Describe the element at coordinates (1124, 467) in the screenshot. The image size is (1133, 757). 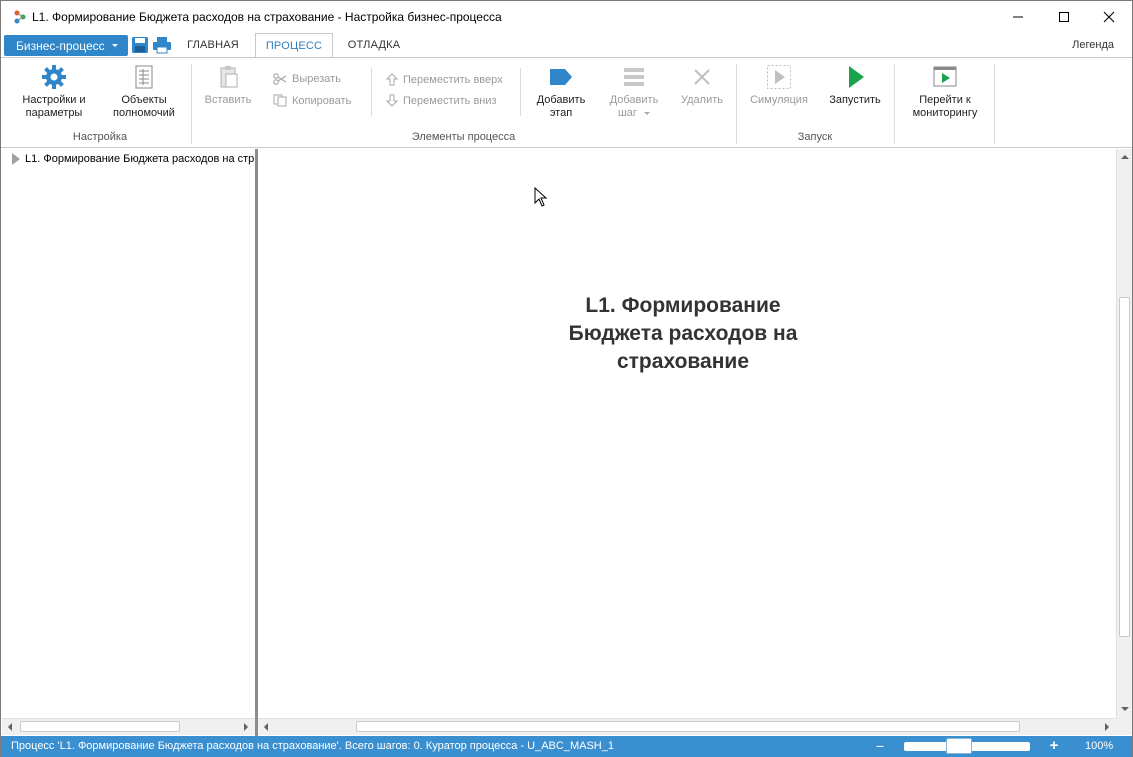
I see `vertical-scroll-thumb` at that location.